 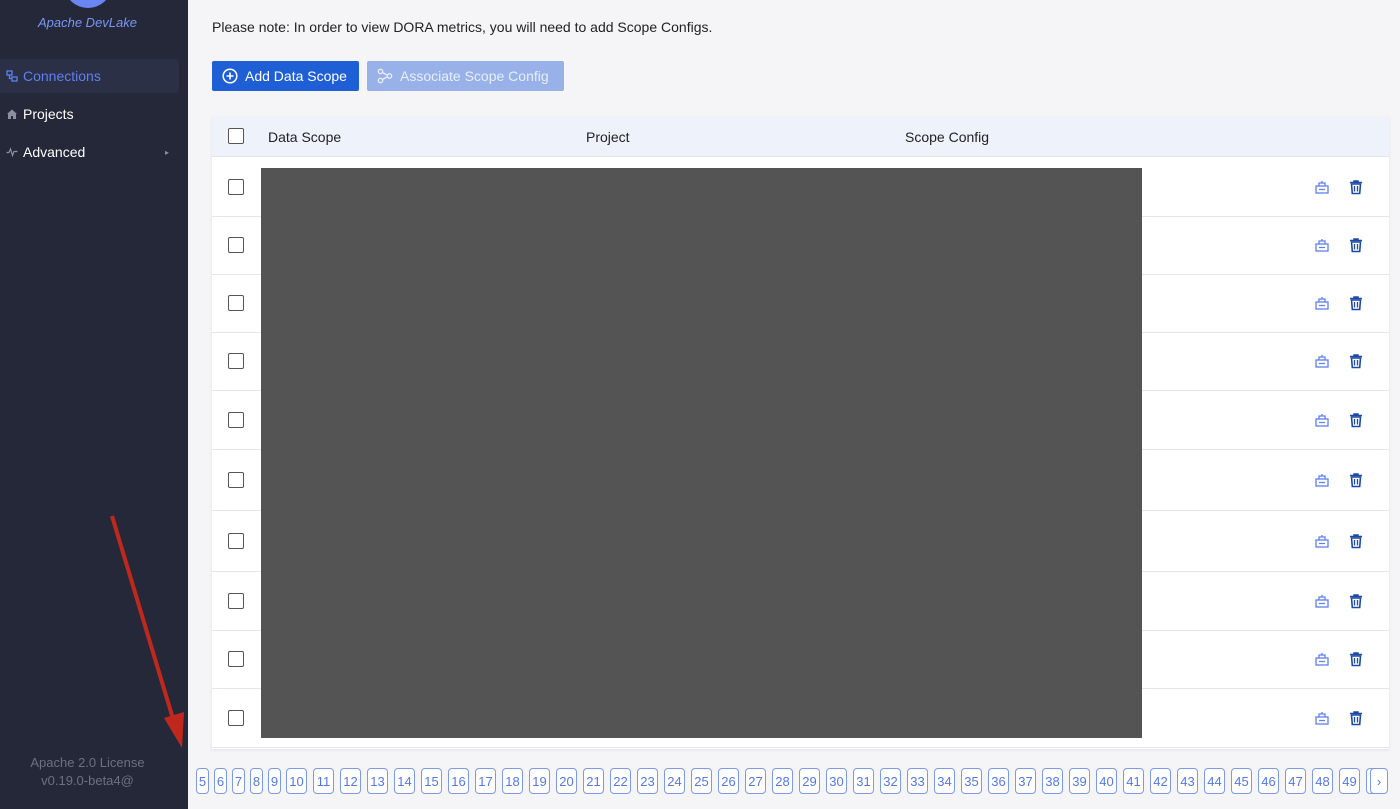 I want to click on sidebar-item-advanced: Advanced ▸, so click(x=89, y=152).